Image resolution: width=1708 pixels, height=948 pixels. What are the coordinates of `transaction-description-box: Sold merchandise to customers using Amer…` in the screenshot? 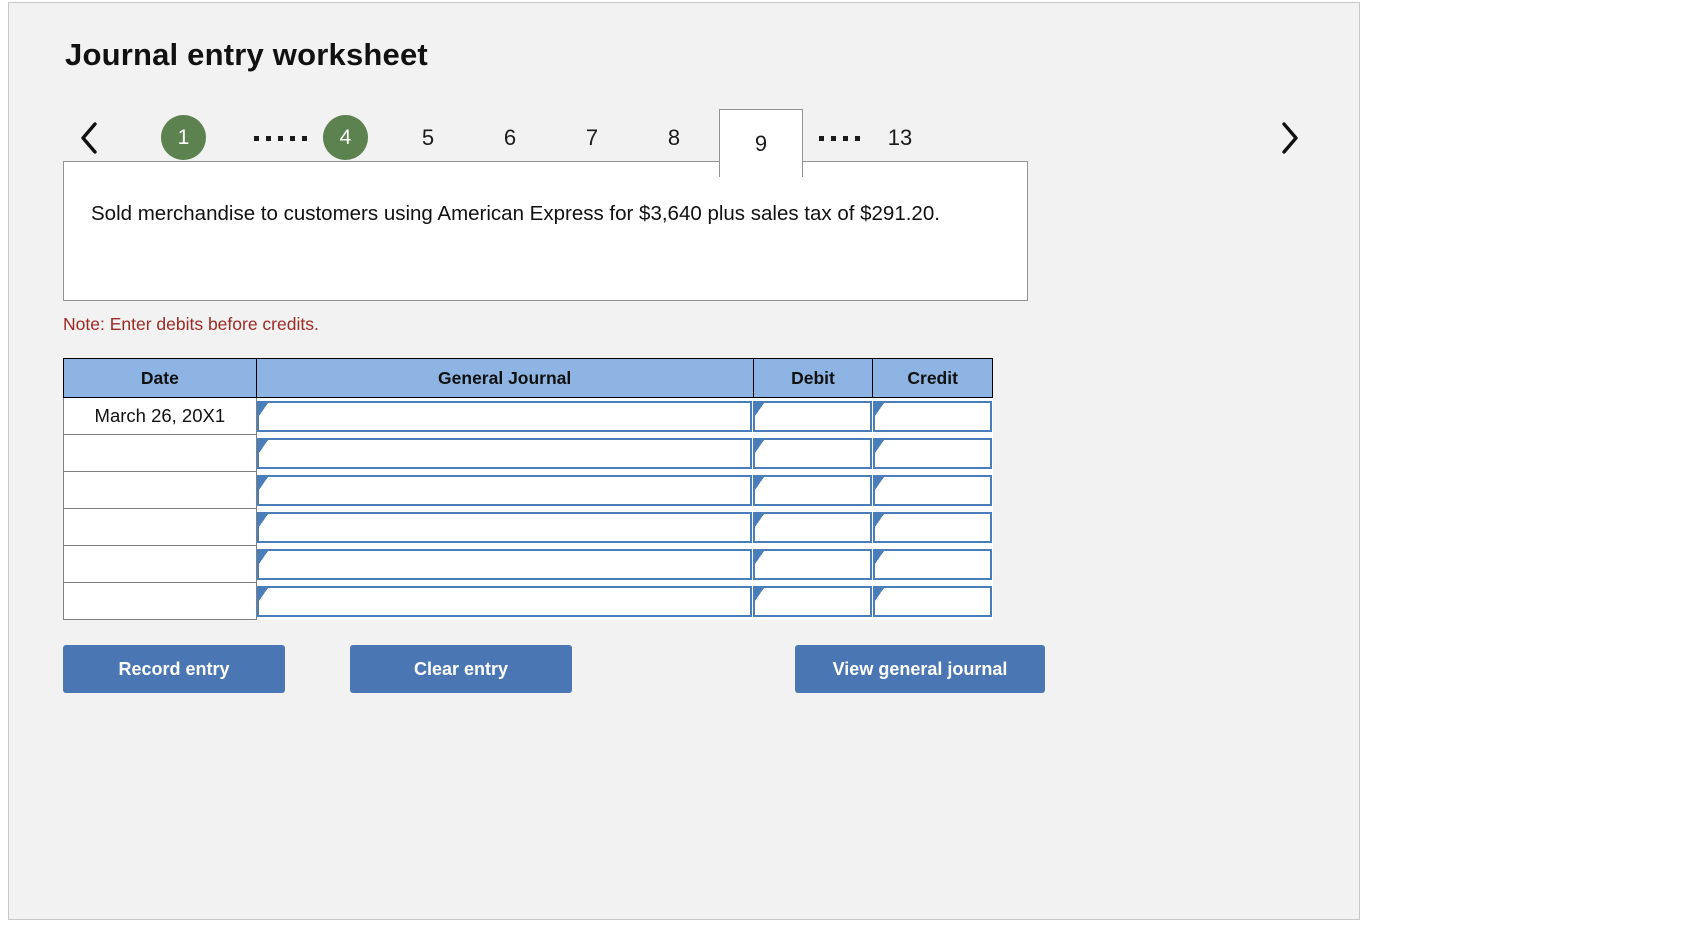 It's located at (545, 231).